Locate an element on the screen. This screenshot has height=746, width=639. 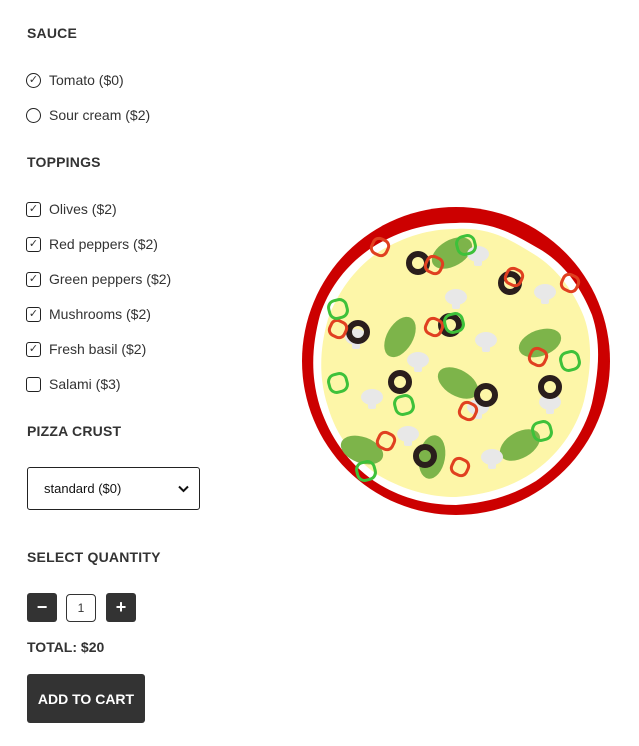
topping-fresh-basil: ✓ Fresh basil ($2) is located at coordinates (86, 349).